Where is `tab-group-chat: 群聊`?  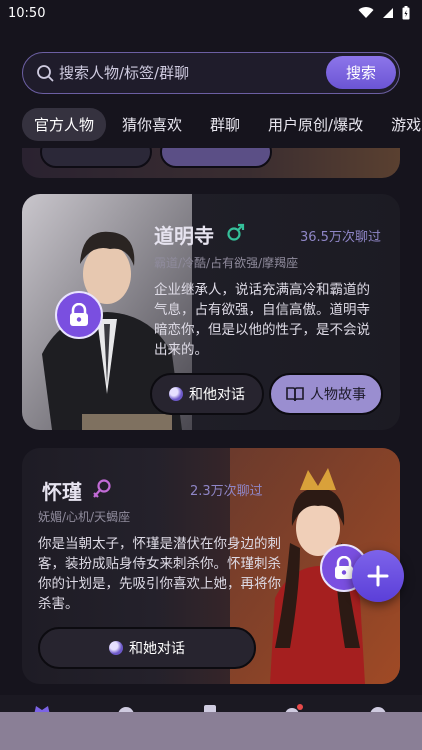
tab-group-chat: 群聊 is located at coordinates (225, 124).